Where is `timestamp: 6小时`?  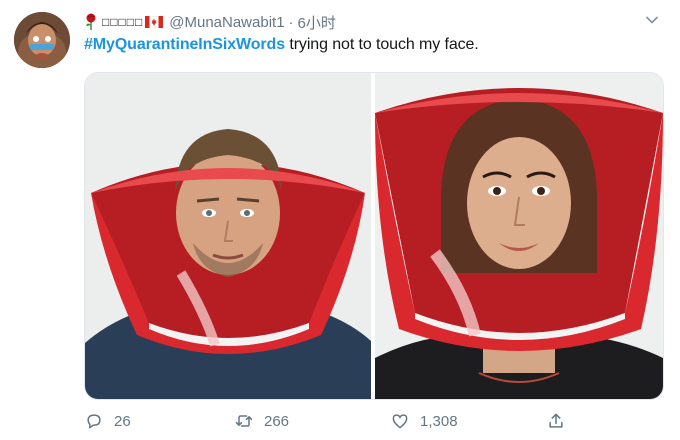
timestamp: 6小时 is located at coordinates (317, 22).